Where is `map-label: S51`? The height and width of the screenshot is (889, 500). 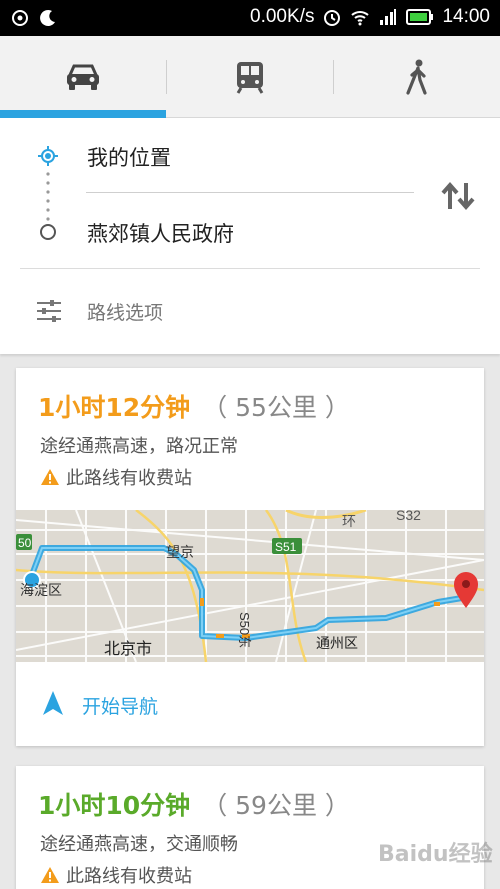 map-label: S51 is located at coordinates (286, 547).